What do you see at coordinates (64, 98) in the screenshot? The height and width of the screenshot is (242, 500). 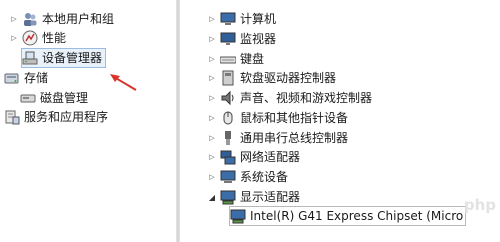 I see `tree-item-label: 磁盘管理` at bounding box center [64, 98].